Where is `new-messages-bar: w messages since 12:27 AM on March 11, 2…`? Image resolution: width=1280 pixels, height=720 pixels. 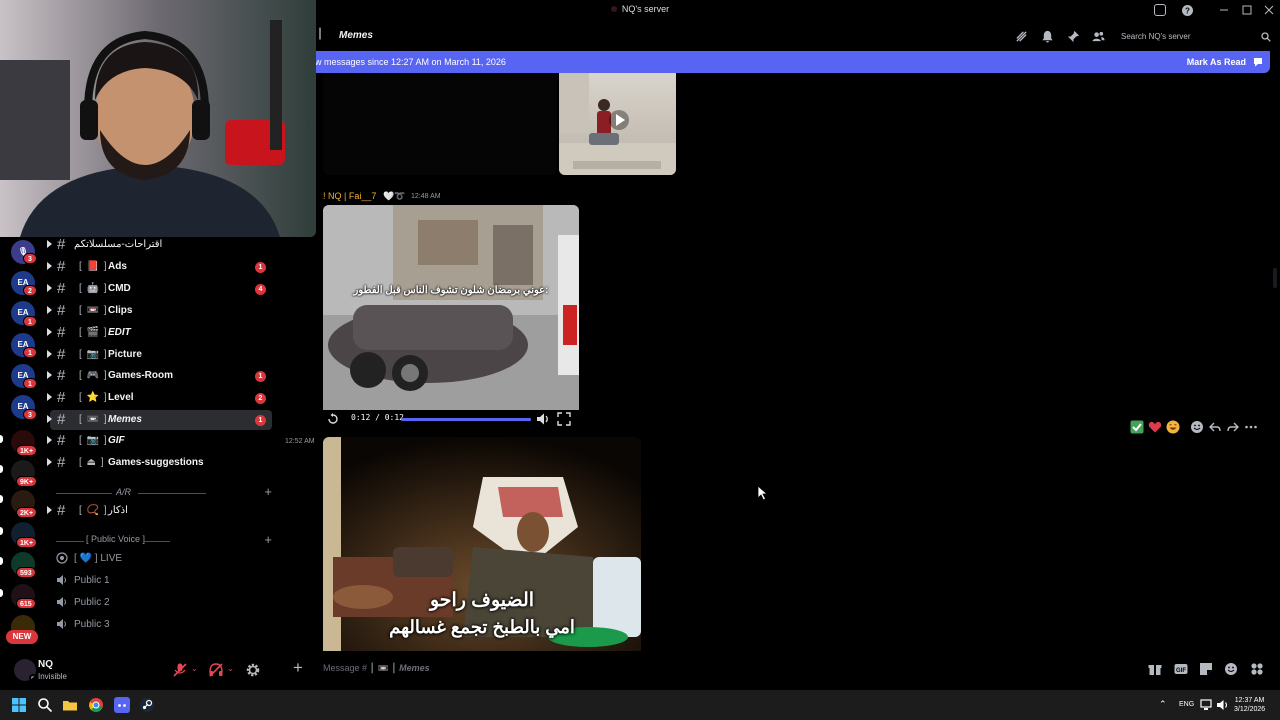 new-messages-bar: w messages since 12:27 AM on March 11, 2… is located at coordinates (773, 62).